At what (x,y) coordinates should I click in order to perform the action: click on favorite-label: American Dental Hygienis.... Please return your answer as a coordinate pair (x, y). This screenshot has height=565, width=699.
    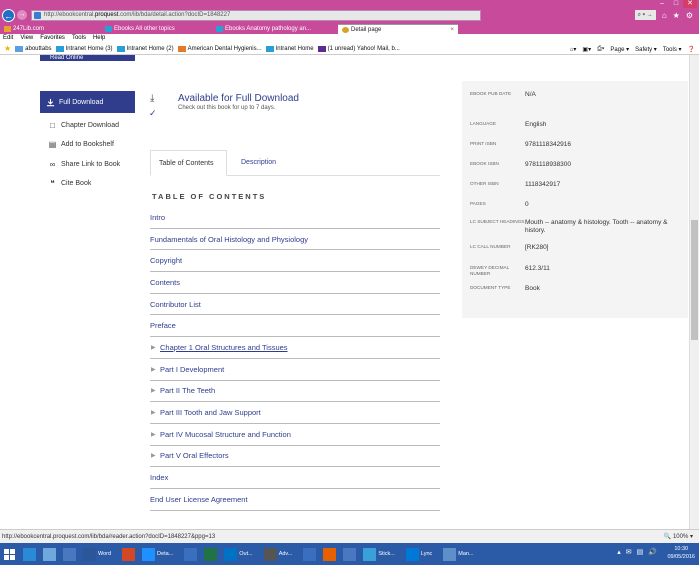
    Looking at the image, I should click on (224, 48).